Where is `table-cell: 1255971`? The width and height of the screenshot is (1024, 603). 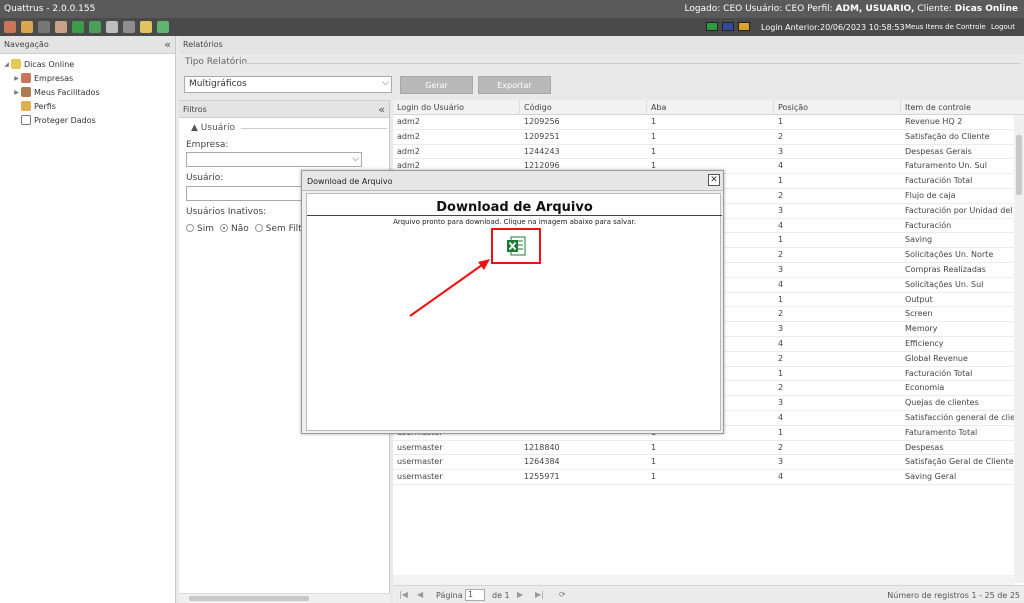
table-cell: 1255971 is located at coordinates (542, 477).